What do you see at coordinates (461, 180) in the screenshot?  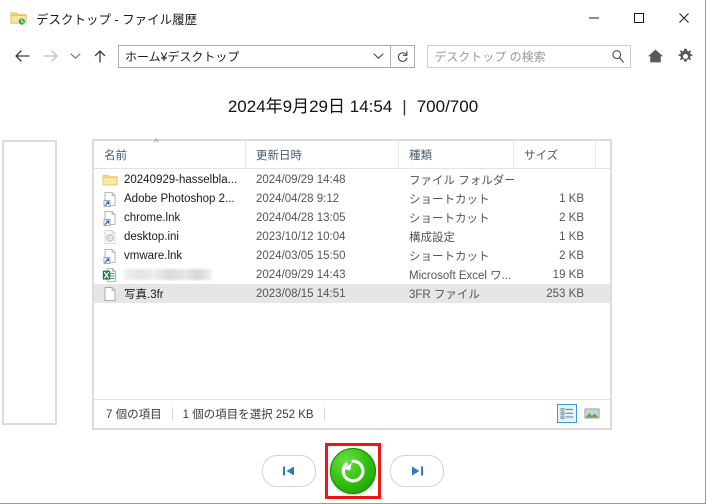 I see `file-type-cell: ファイル フォルダー` at bounding box center [461, 180].